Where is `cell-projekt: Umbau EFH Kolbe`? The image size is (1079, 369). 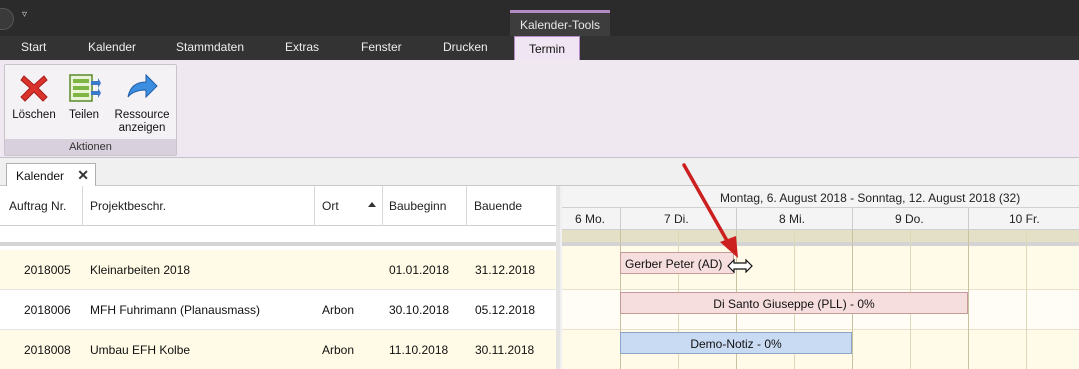 cell-projekt: Umbau EFH Kolbe is located at coordinates (140, 350).